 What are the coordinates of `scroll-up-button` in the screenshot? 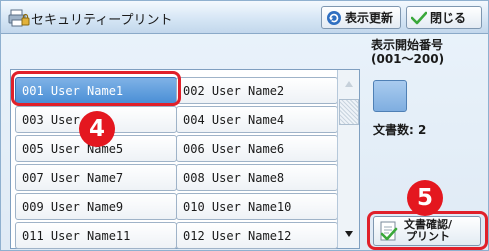 It's located at (348, 83).